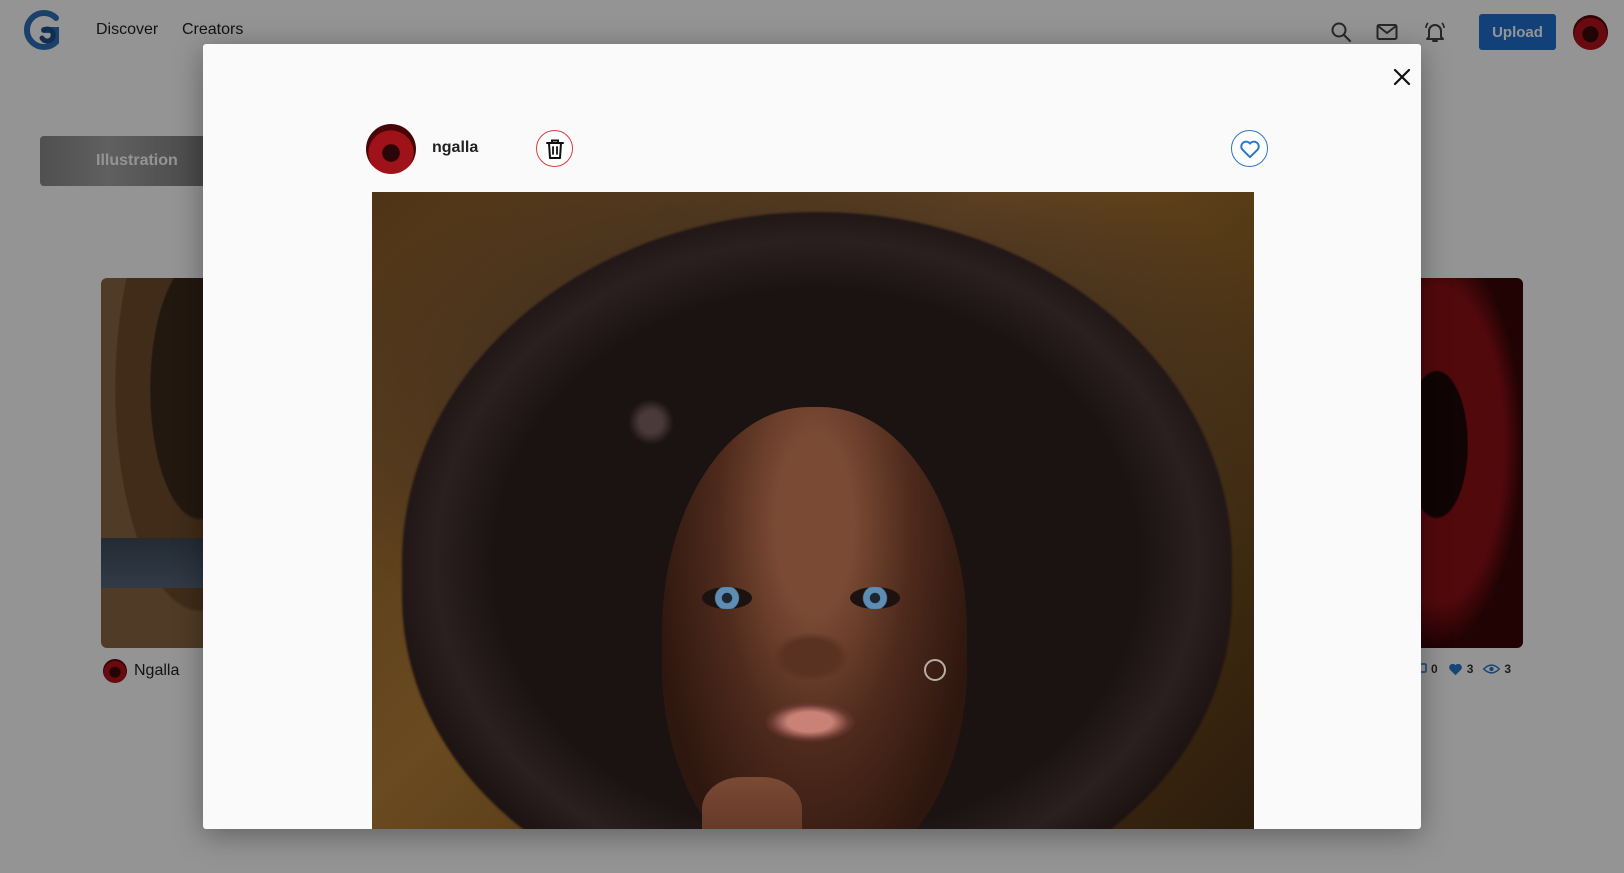 The width and height of the screenshot is (1624, 873). What do you see at coordinates (752, 803) in the screenshot?
I see `artwork-hand` at bounding box center [752, 803].